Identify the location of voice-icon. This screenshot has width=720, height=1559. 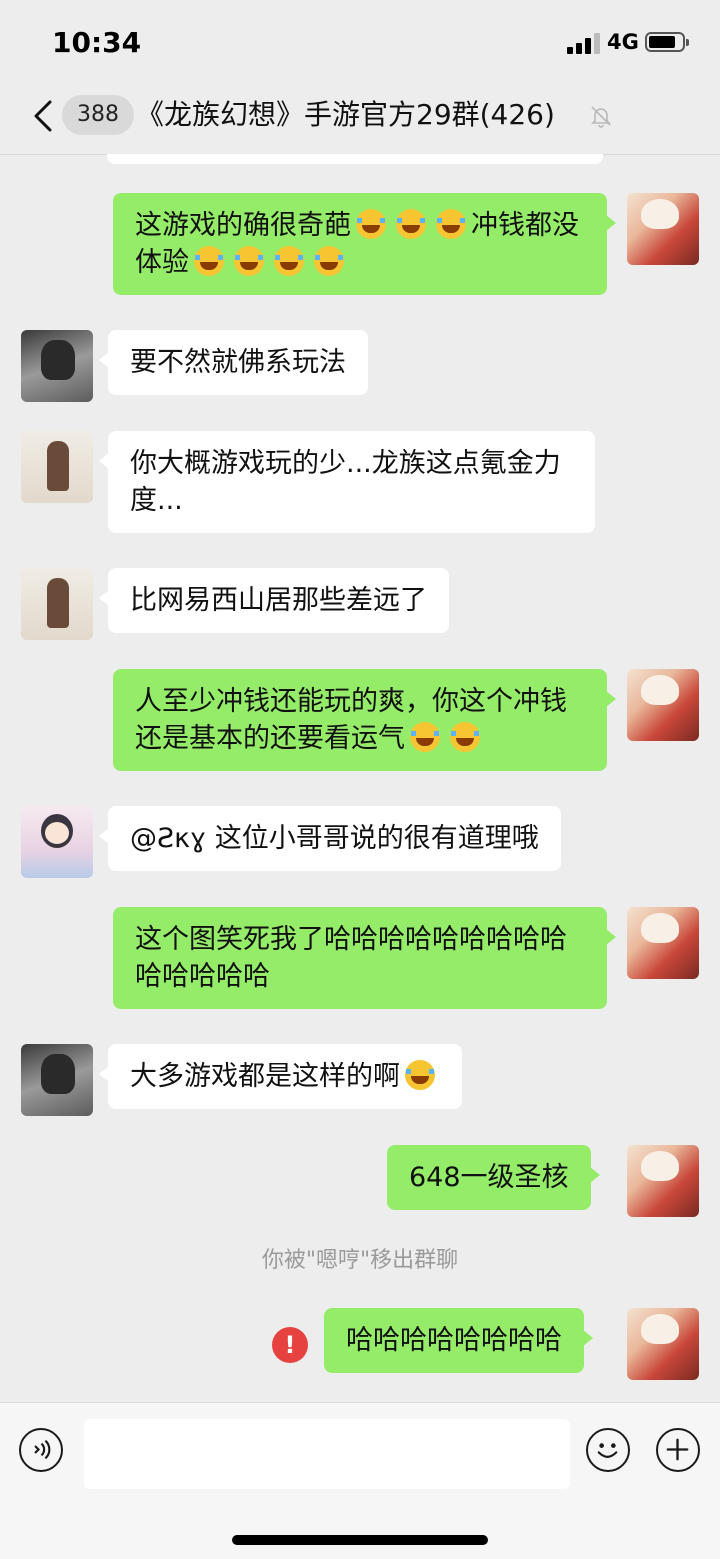
(41, 1450).